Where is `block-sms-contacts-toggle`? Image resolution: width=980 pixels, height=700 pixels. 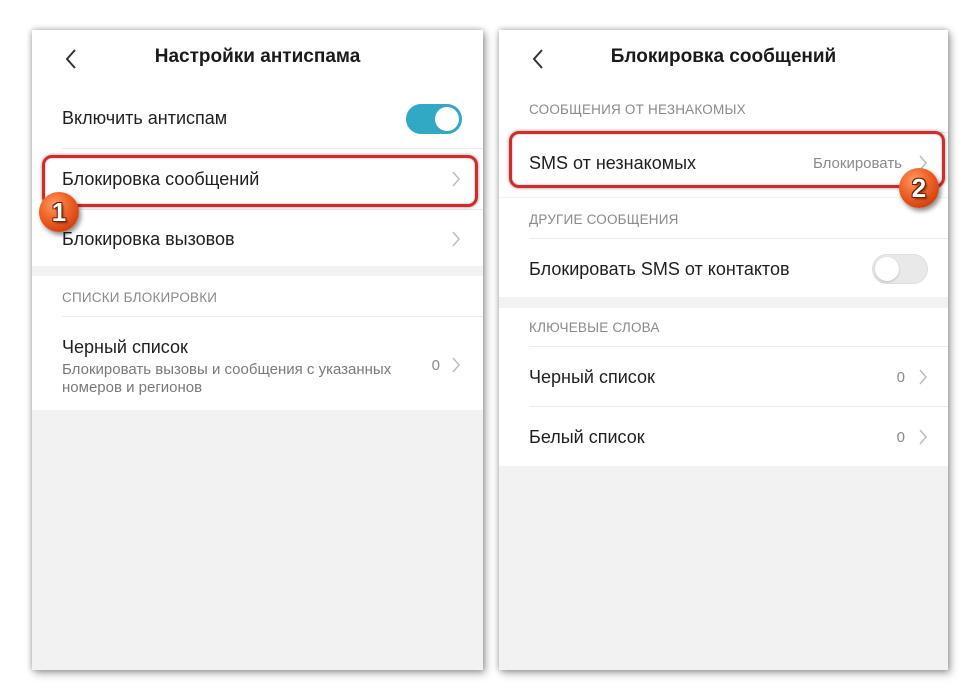
block-sms-contacts-toggle is located at coordinates (900, 269).